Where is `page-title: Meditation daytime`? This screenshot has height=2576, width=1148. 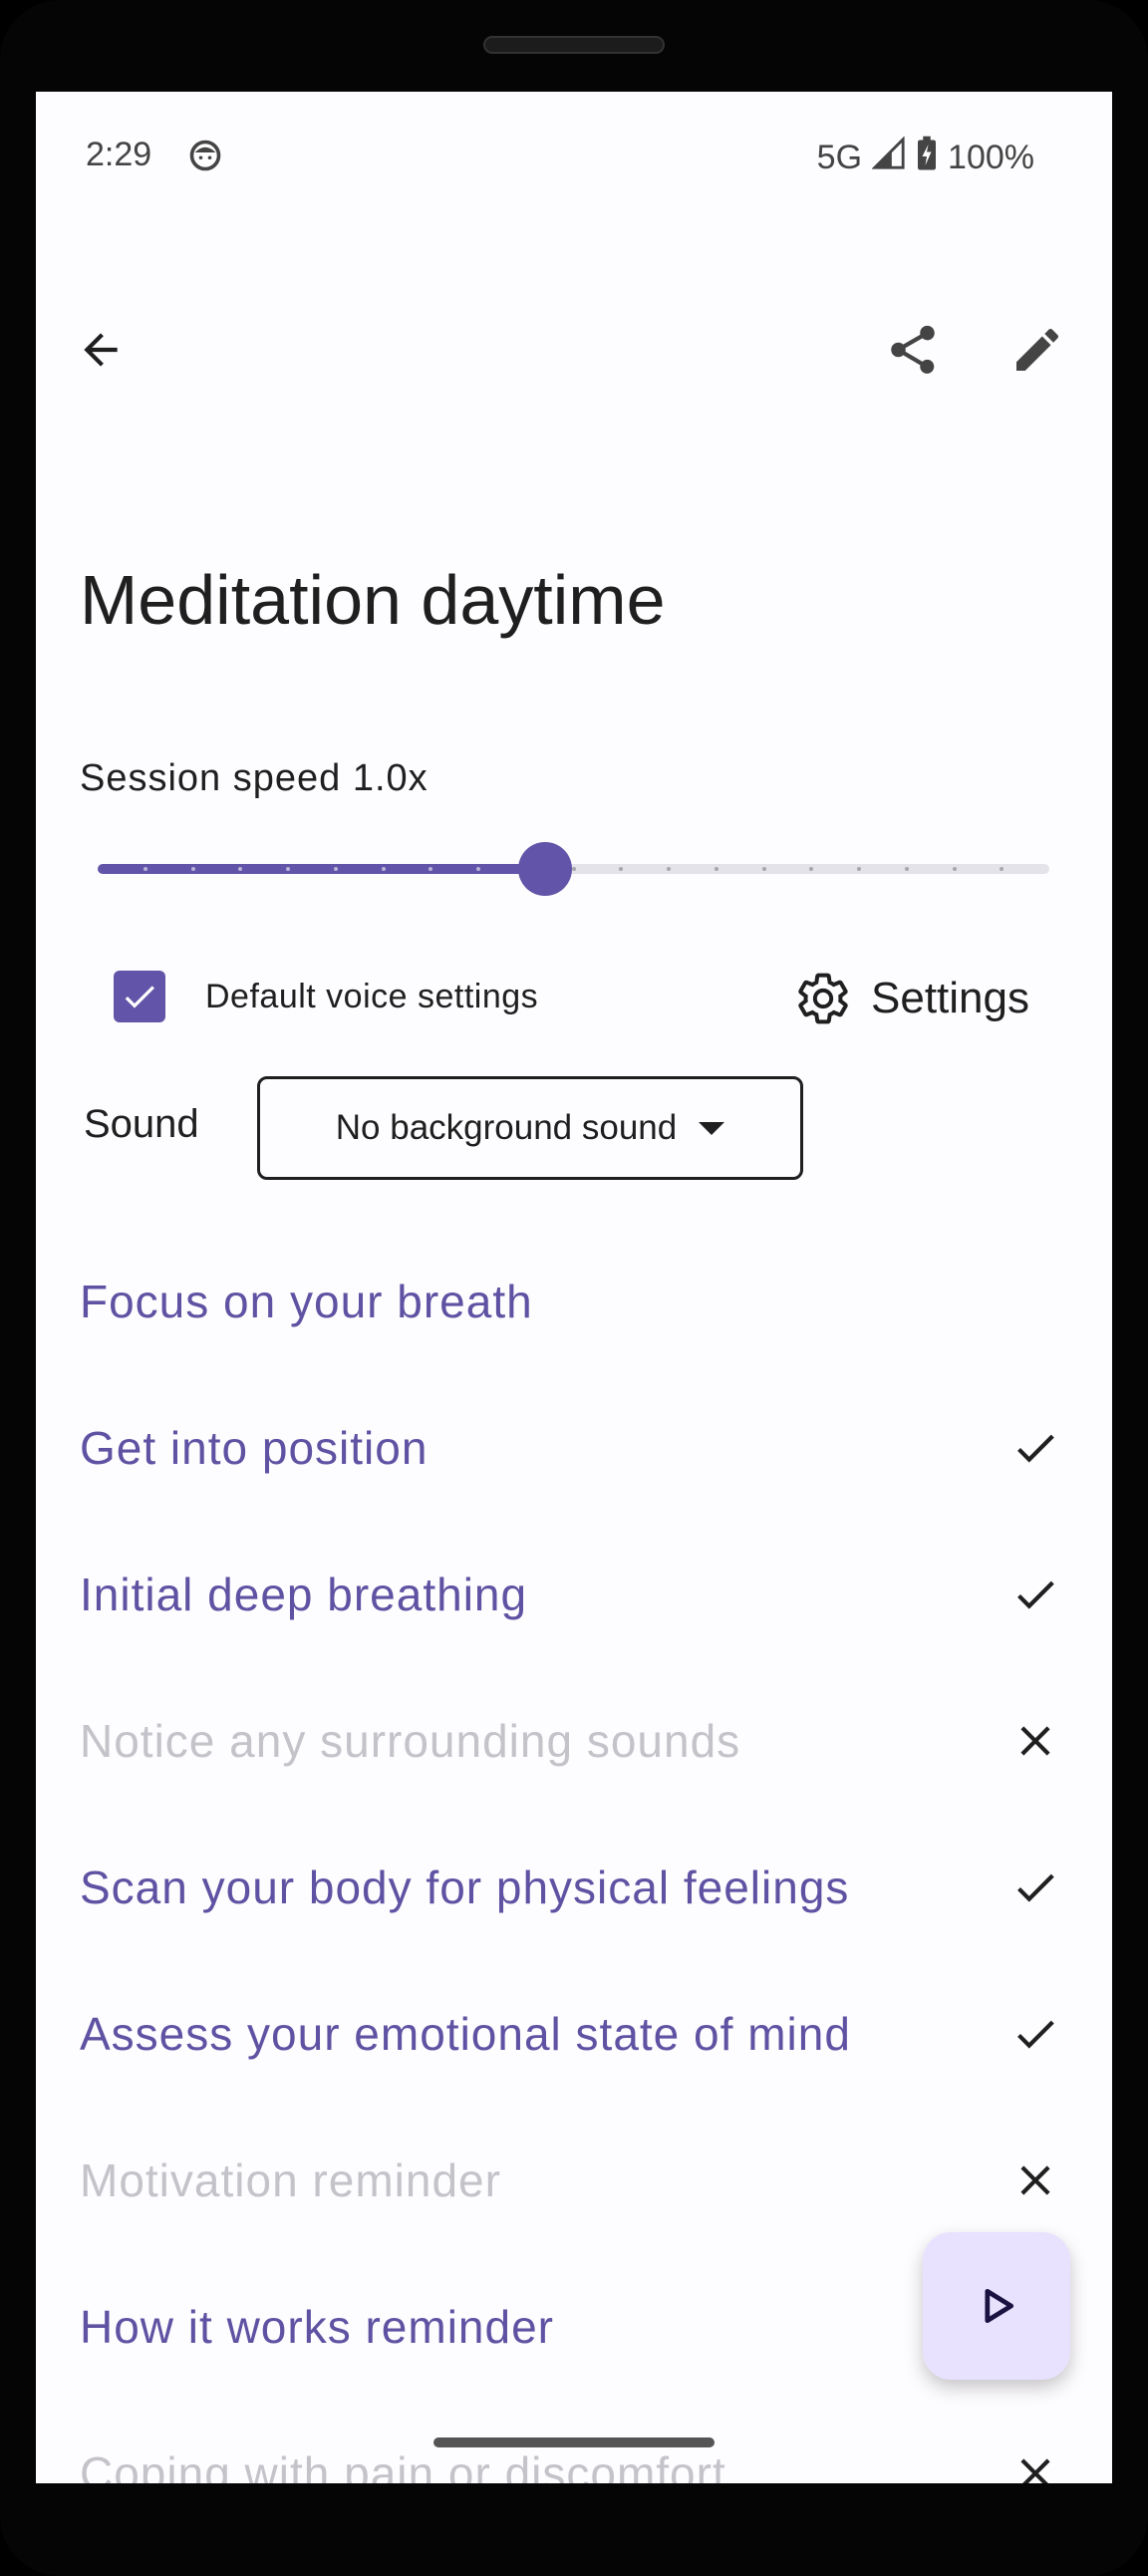
page-title: Meditation daytime is located at coordinates (373, 600).